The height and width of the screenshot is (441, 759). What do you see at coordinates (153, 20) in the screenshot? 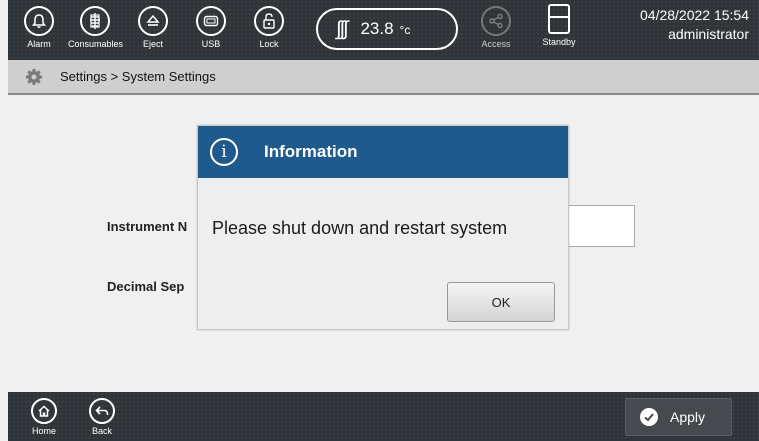
I see `eject-icon` at bounding box center [153, 20].